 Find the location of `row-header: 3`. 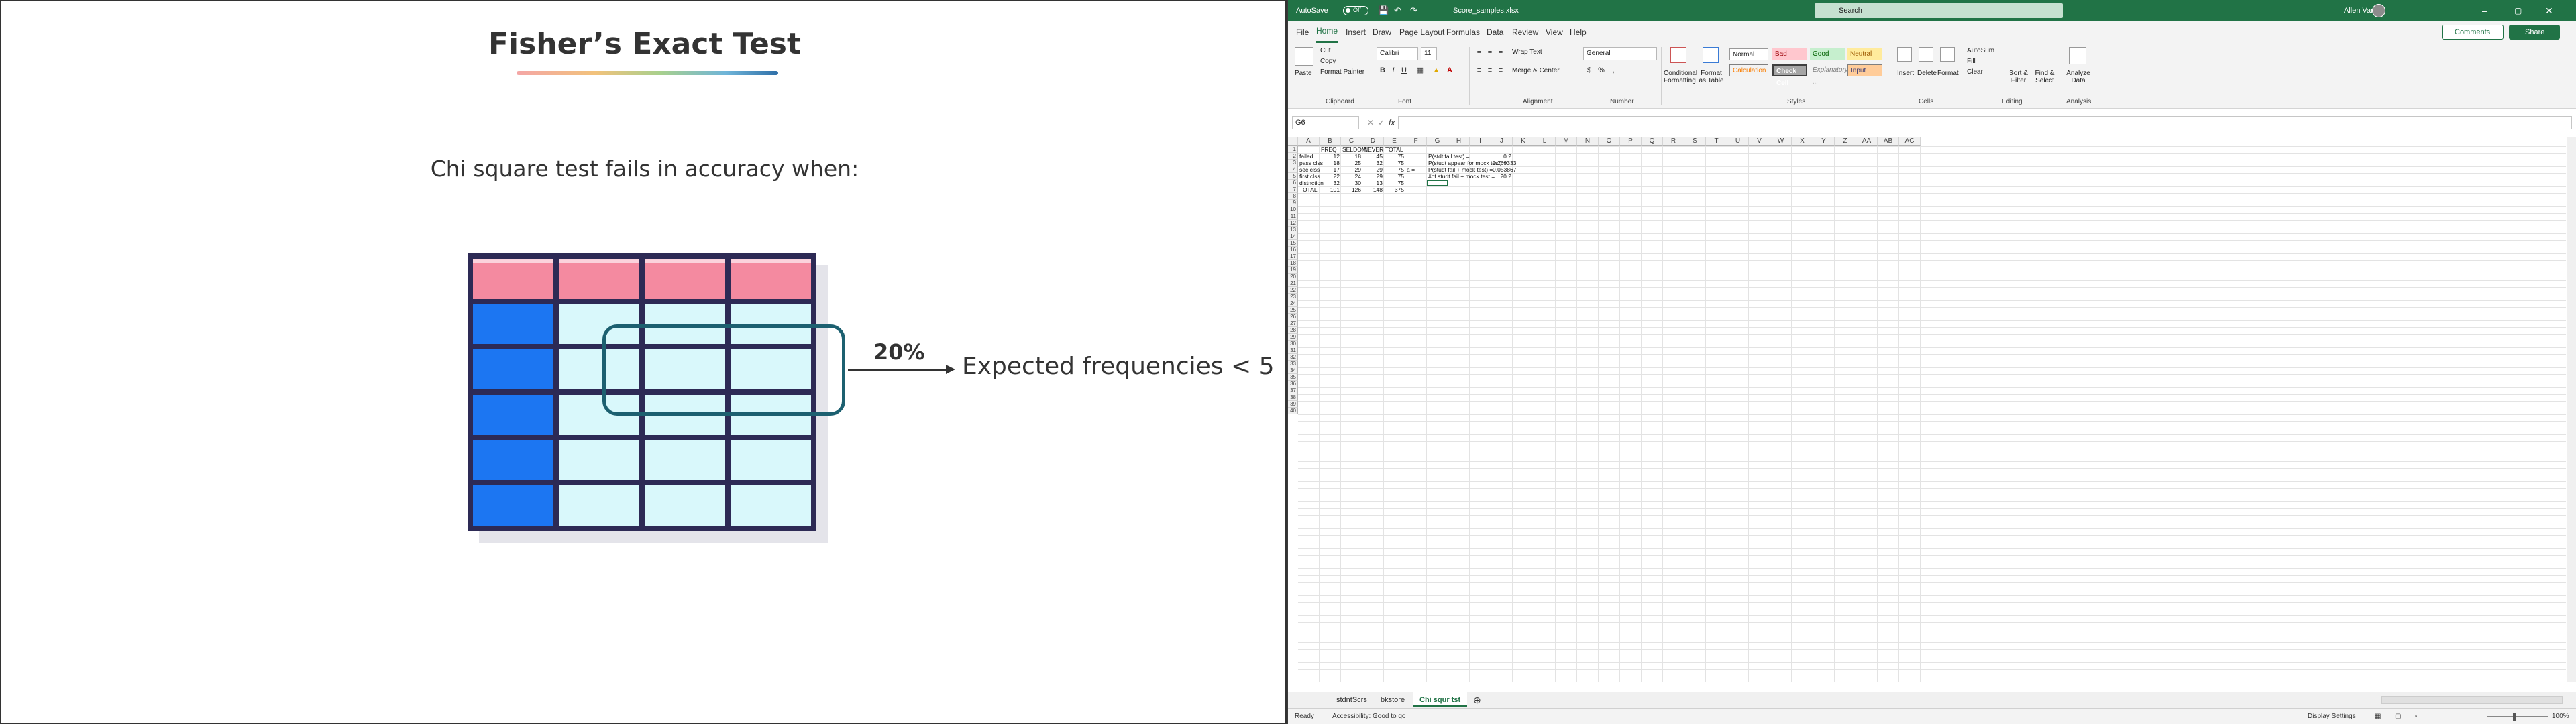

row-header: 3 is located at coordinates (1293, 163).